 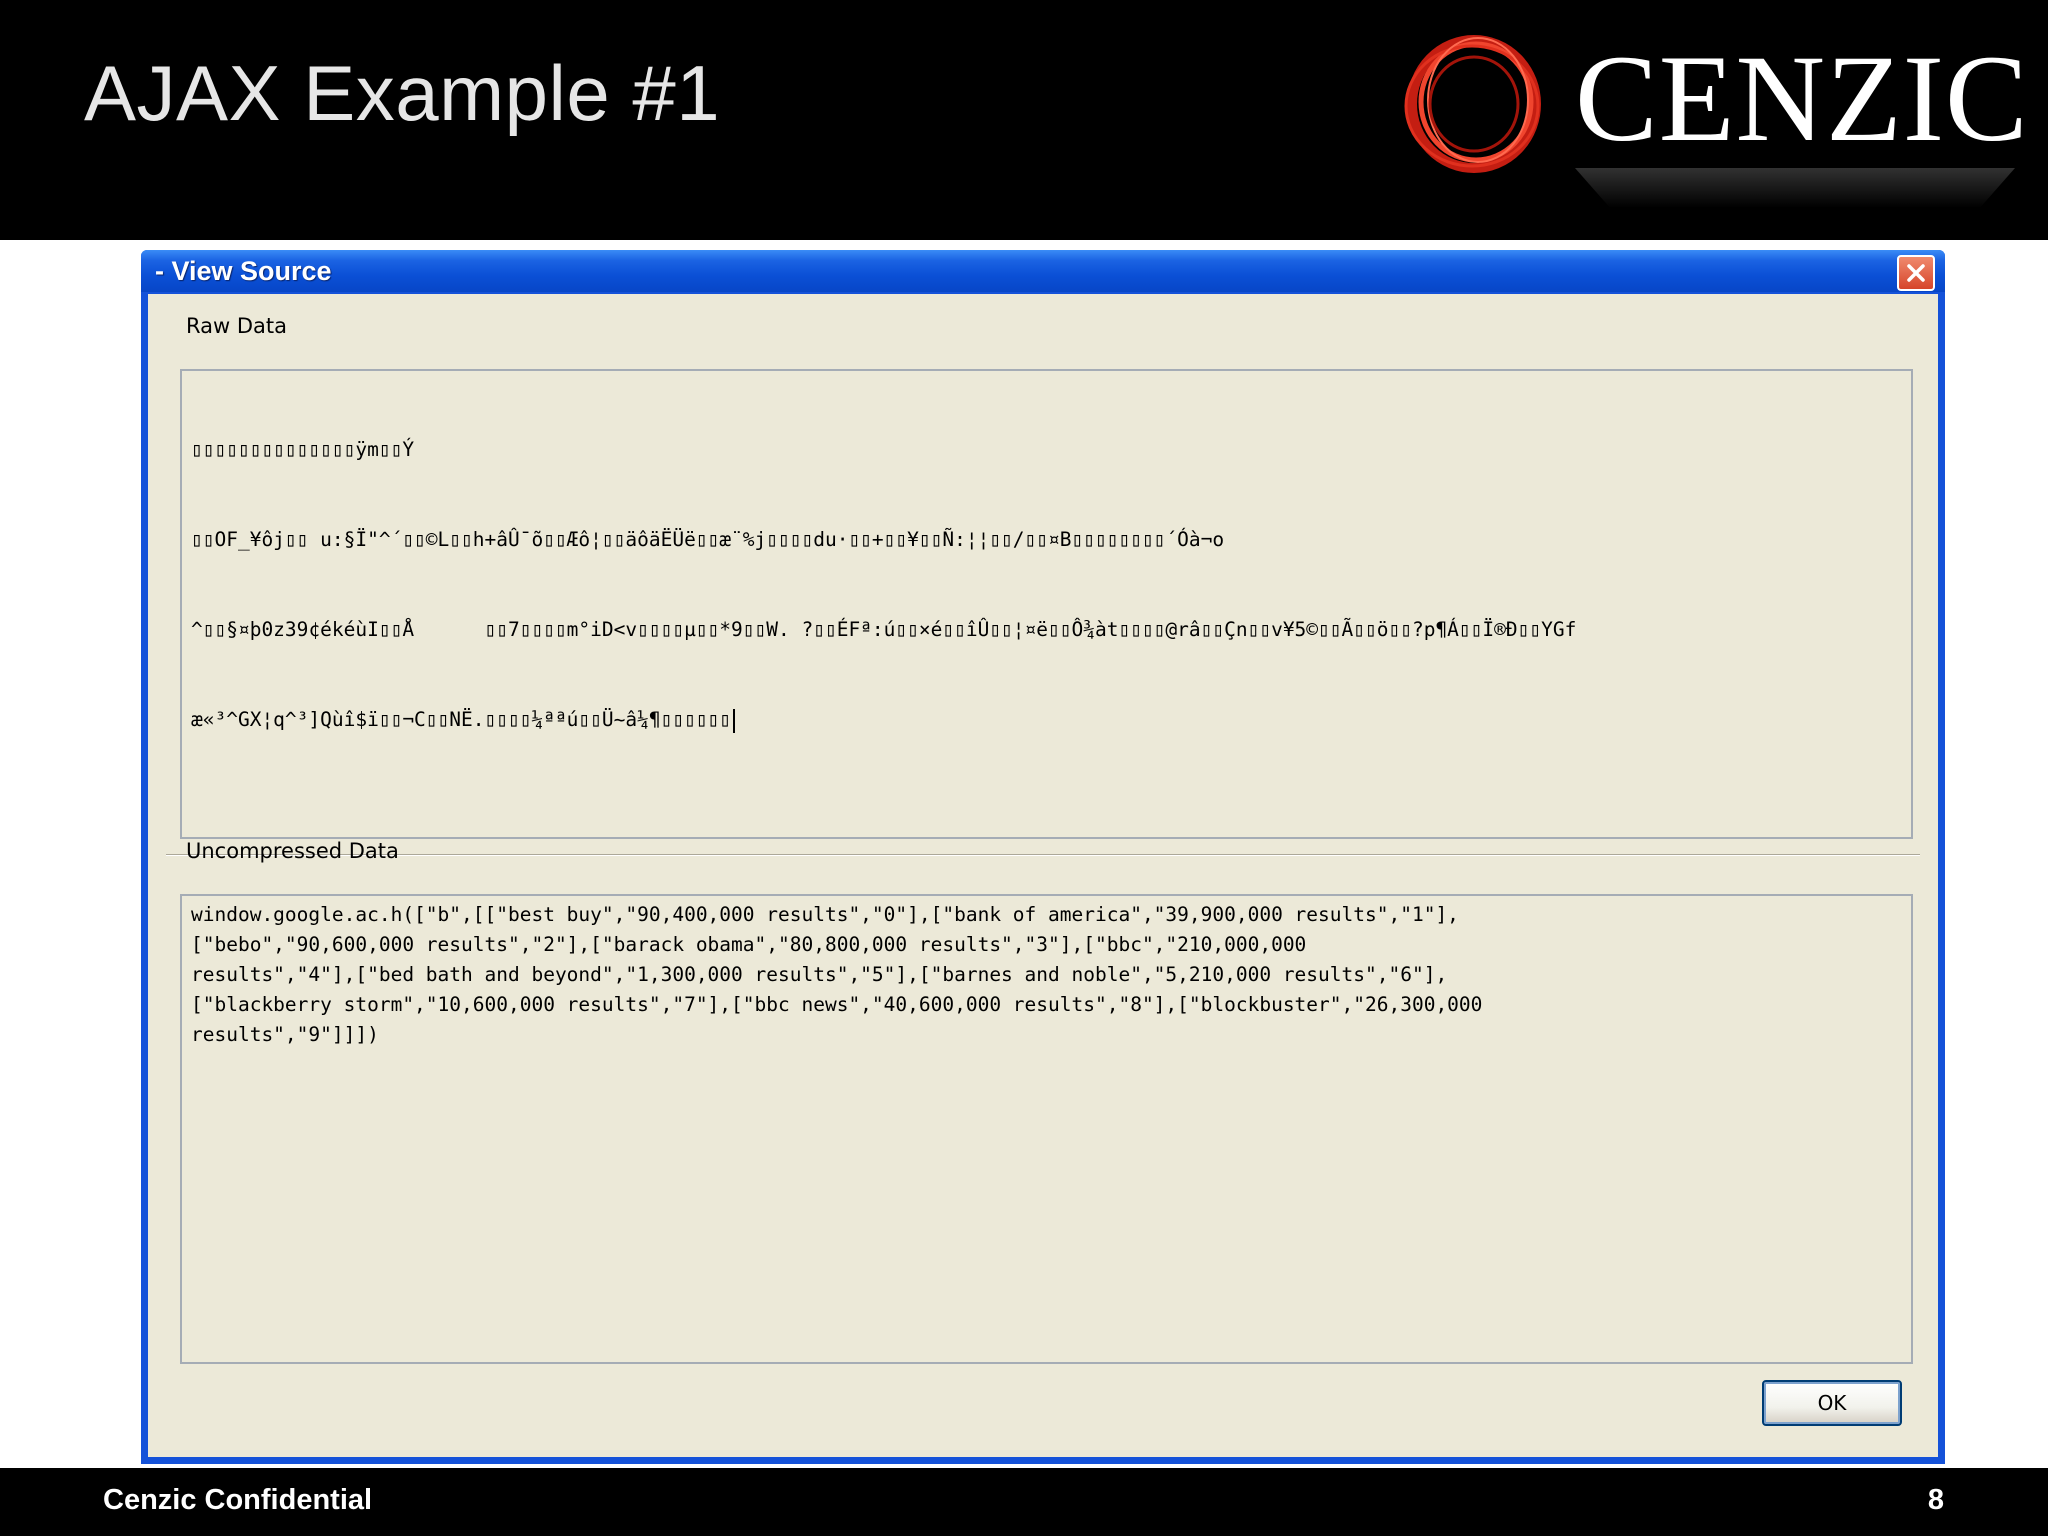 I want to click on logo-reflection, so click(x=1795, y=188).